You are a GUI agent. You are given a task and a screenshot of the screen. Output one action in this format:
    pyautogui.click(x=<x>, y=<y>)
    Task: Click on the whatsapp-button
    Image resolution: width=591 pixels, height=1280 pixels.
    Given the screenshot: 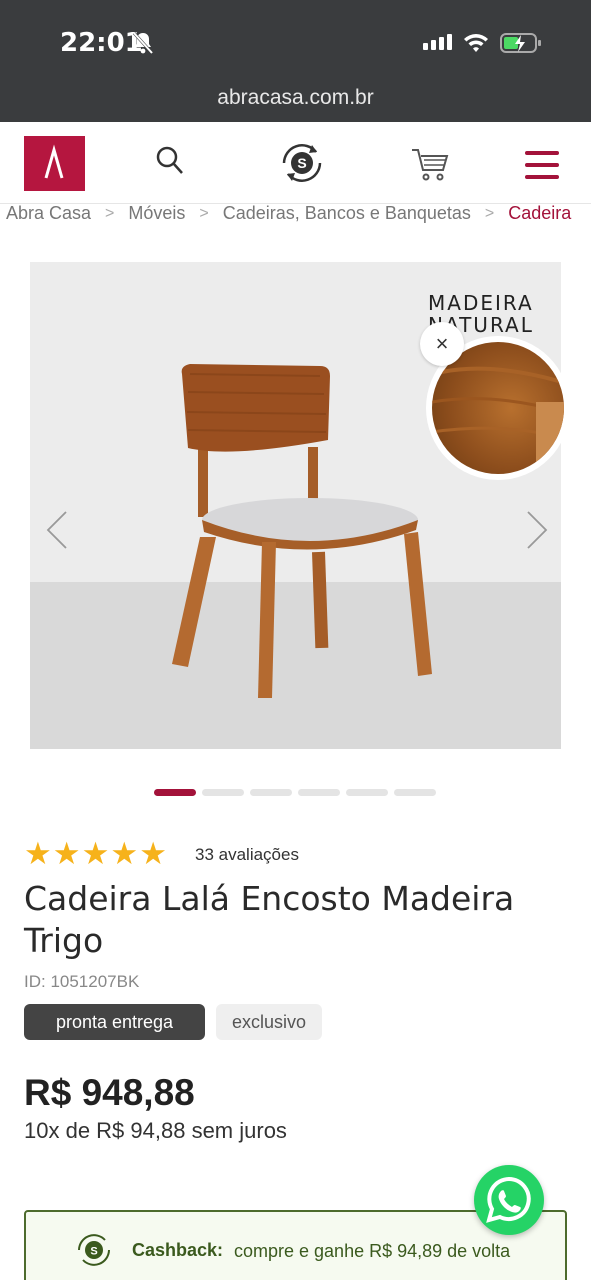 What is the action you would take?
    pyautogui.click(x=509, y=1200)
    